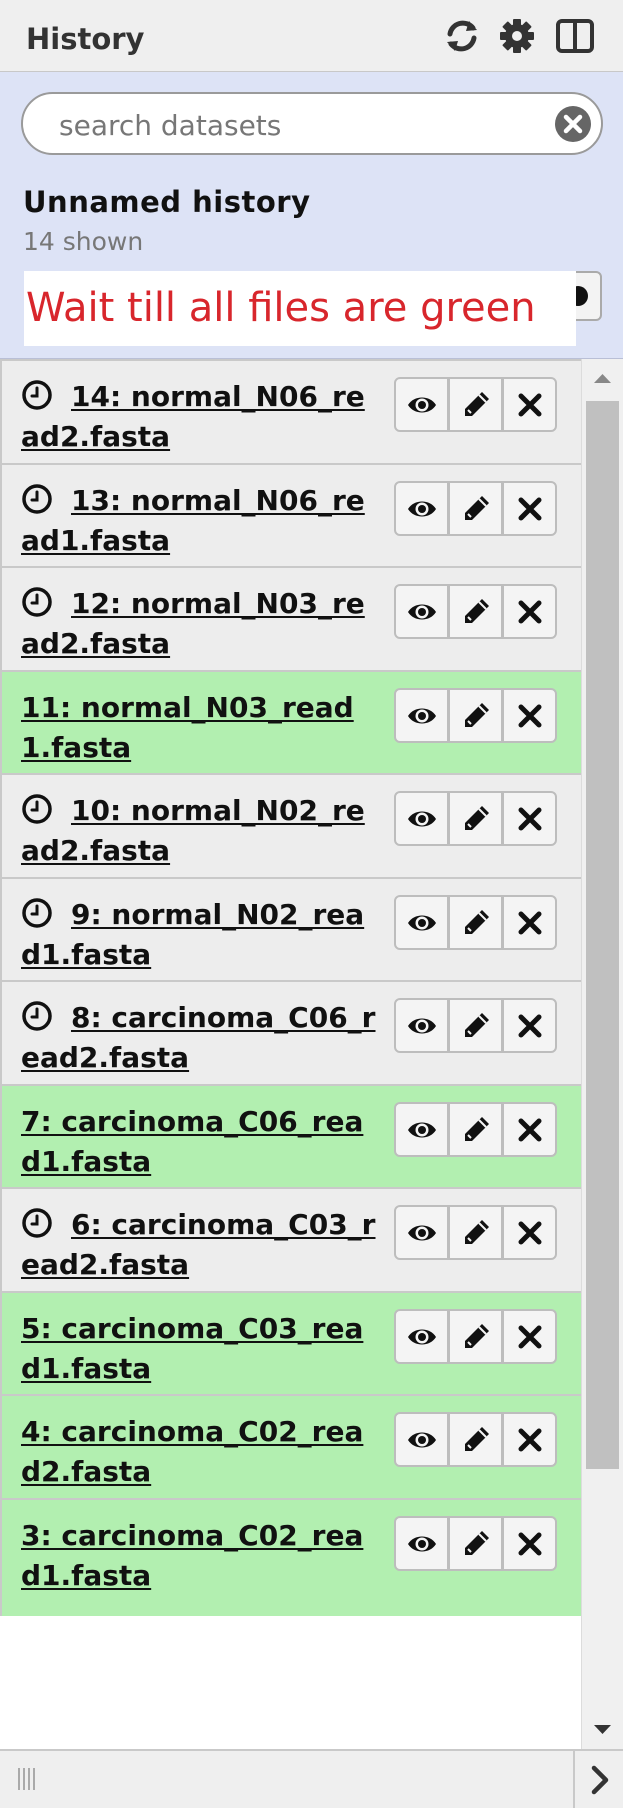 Image resolution: width=623 pixels, height=1808 pixels. I want to click on scrollbar-thumb, so click(602, 935).